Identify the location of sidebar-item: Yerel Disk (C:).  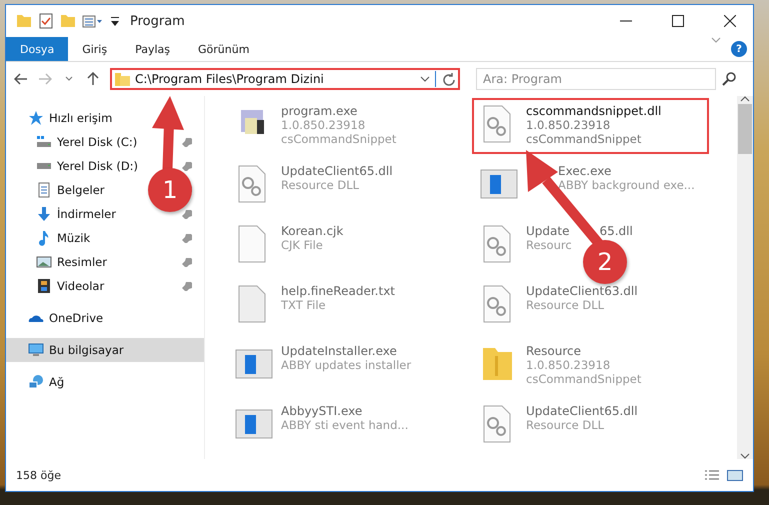
(97, 142).